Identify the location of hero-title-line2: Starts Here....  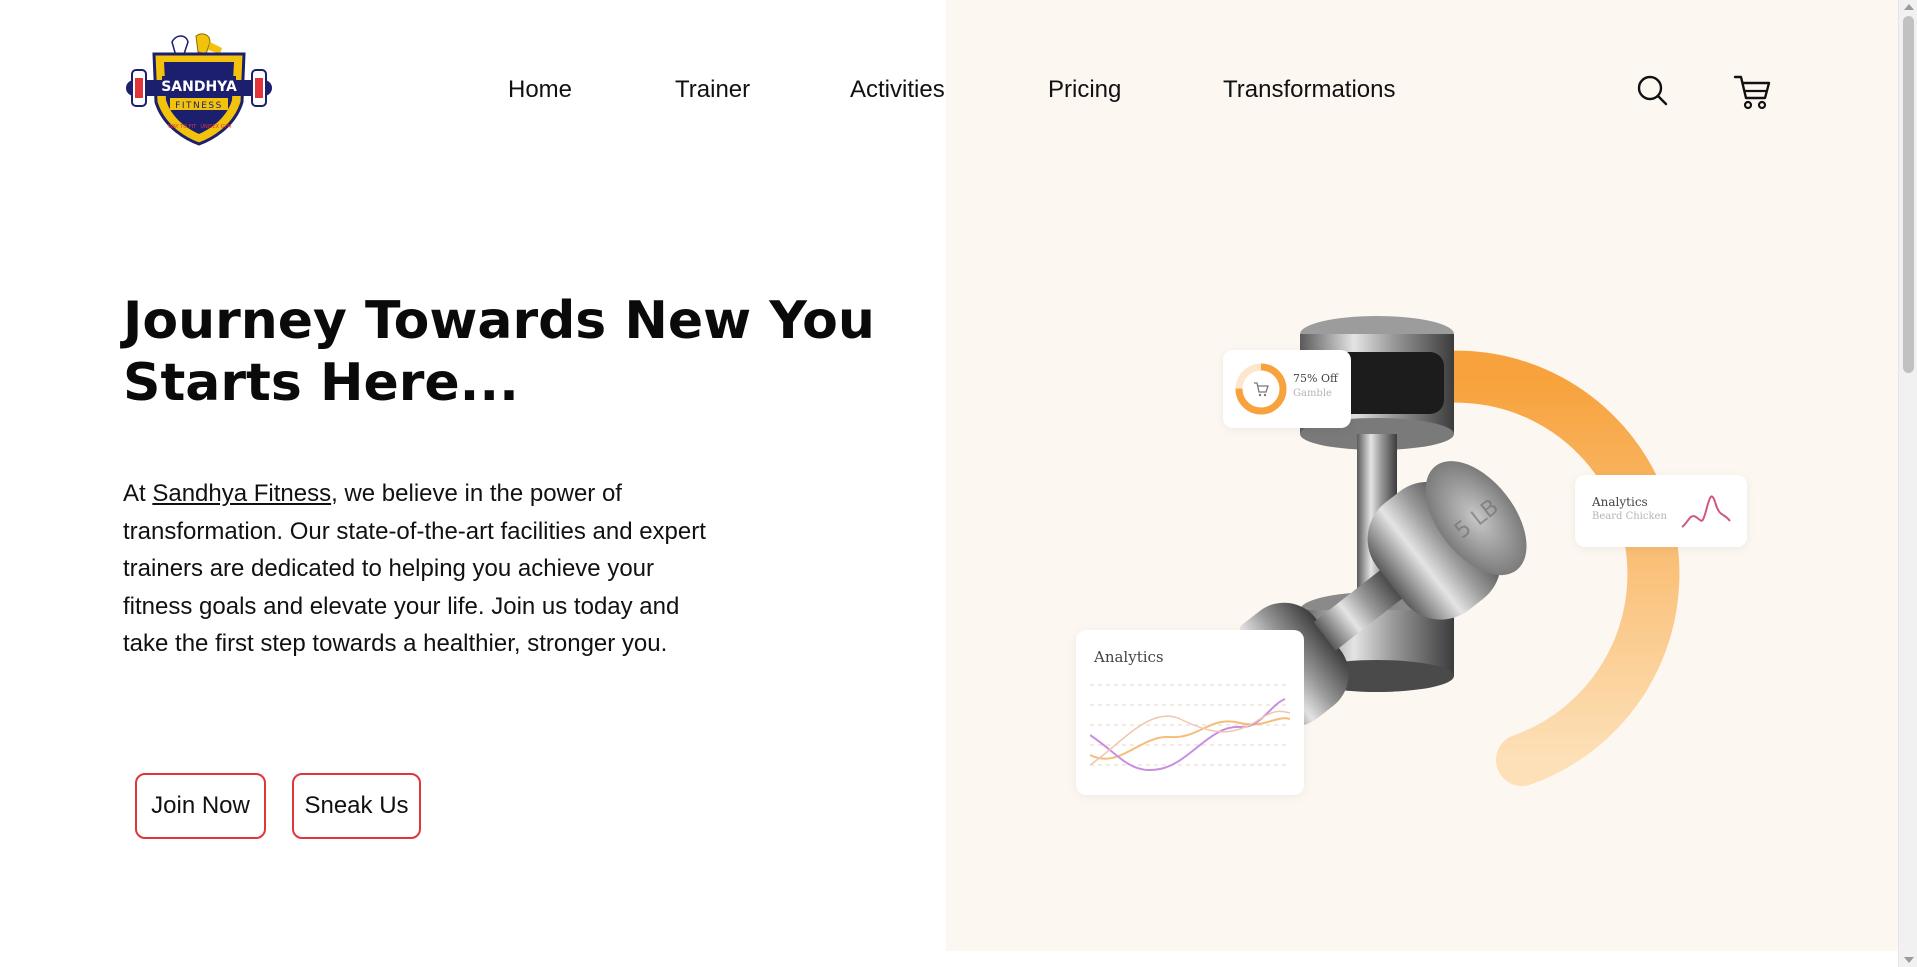
(321, 383).